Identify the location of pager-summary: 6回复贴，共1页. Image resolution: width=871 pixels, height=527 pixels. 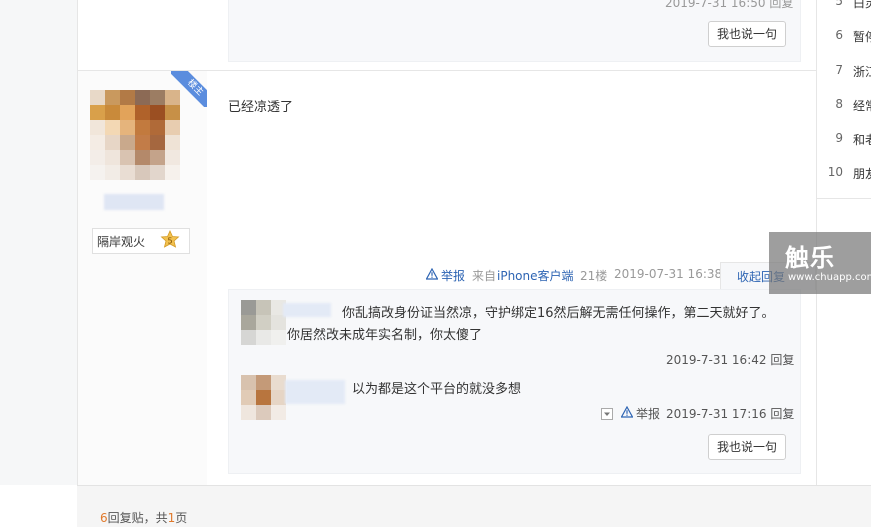
(143, 517).